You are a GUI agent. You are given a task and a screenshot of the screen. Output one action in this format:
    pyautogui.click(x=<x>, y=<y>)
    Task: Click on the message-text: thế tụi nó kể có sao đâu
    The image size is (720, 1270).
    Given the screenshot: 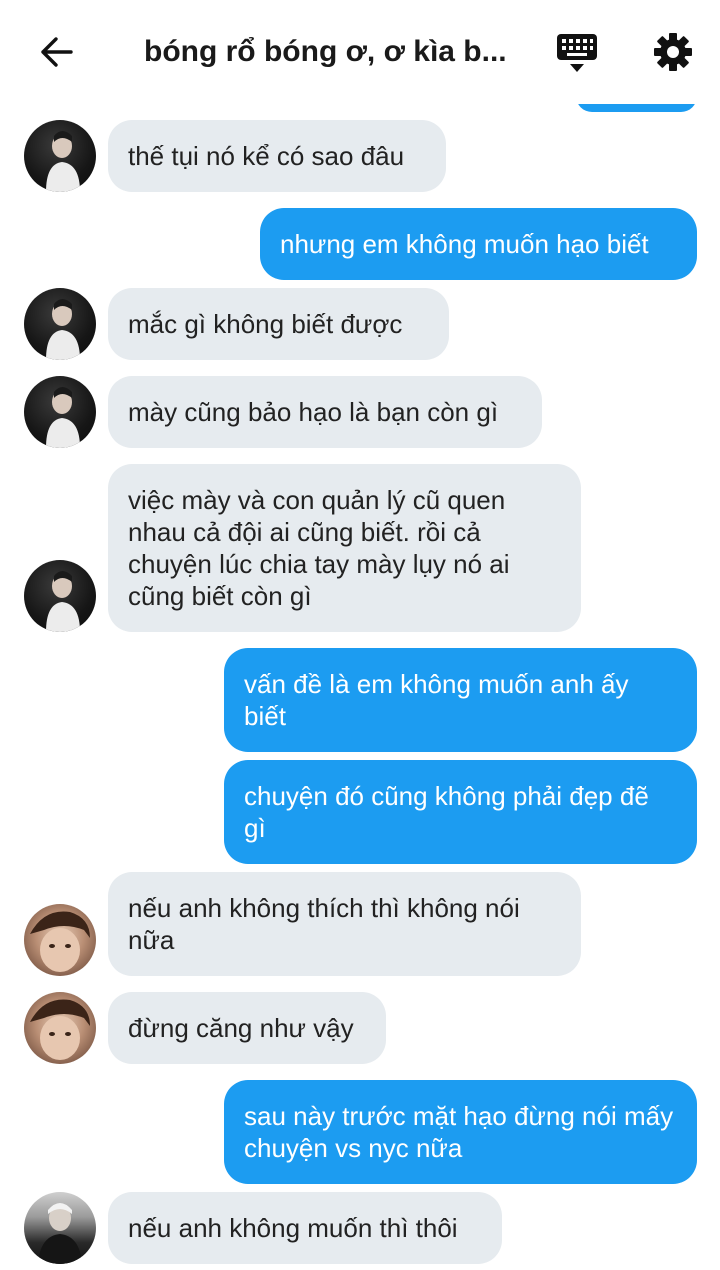 What is the action you would take?
    pyautogui.click(x=266, y=156)
    